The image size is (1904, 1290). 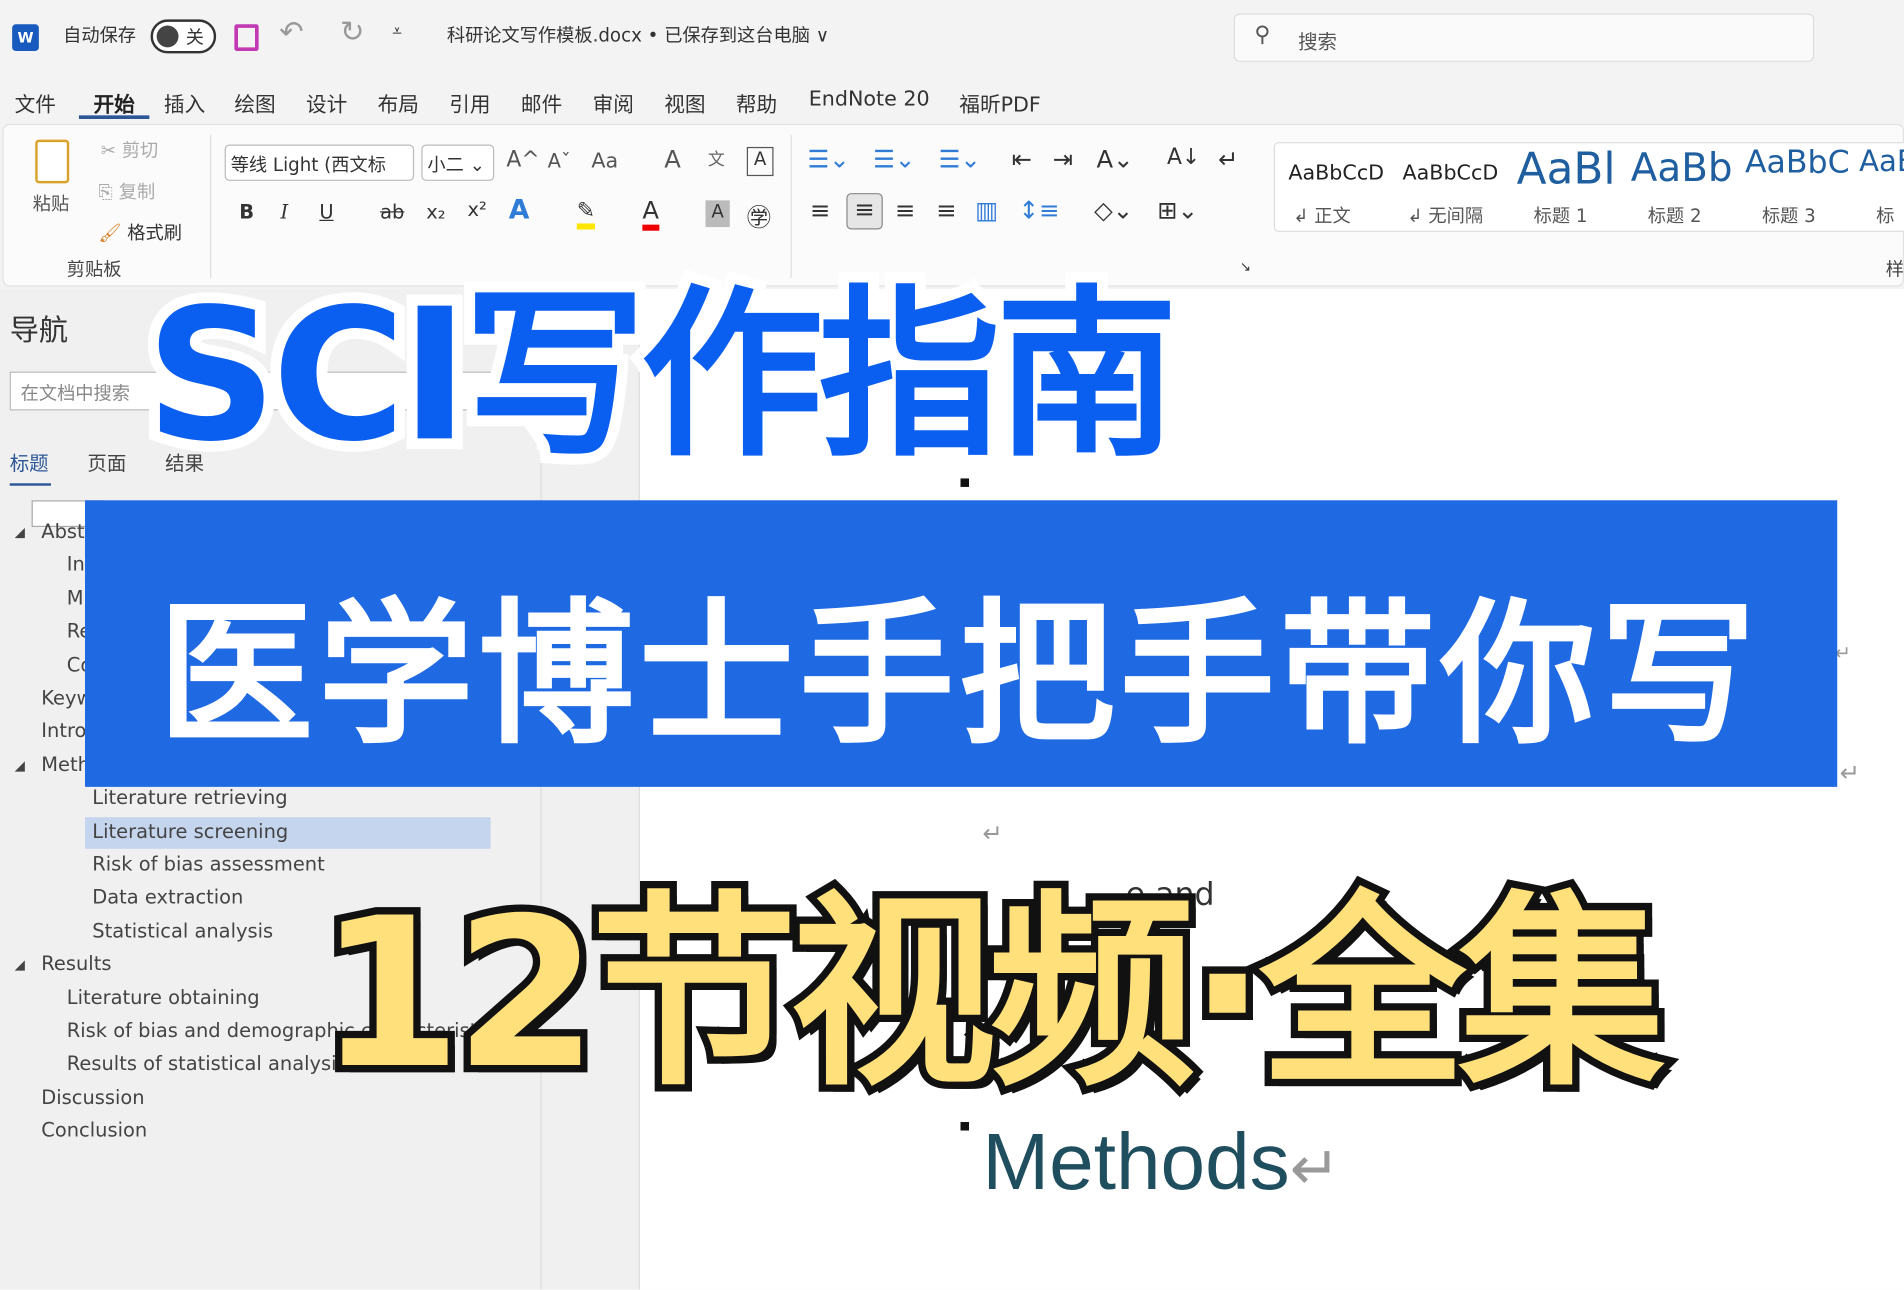 What do you see at coordinates (1063, 159) in the screenshot?
I see `increase-indent-icon: ⇥` at bounding box center [1063, 159].